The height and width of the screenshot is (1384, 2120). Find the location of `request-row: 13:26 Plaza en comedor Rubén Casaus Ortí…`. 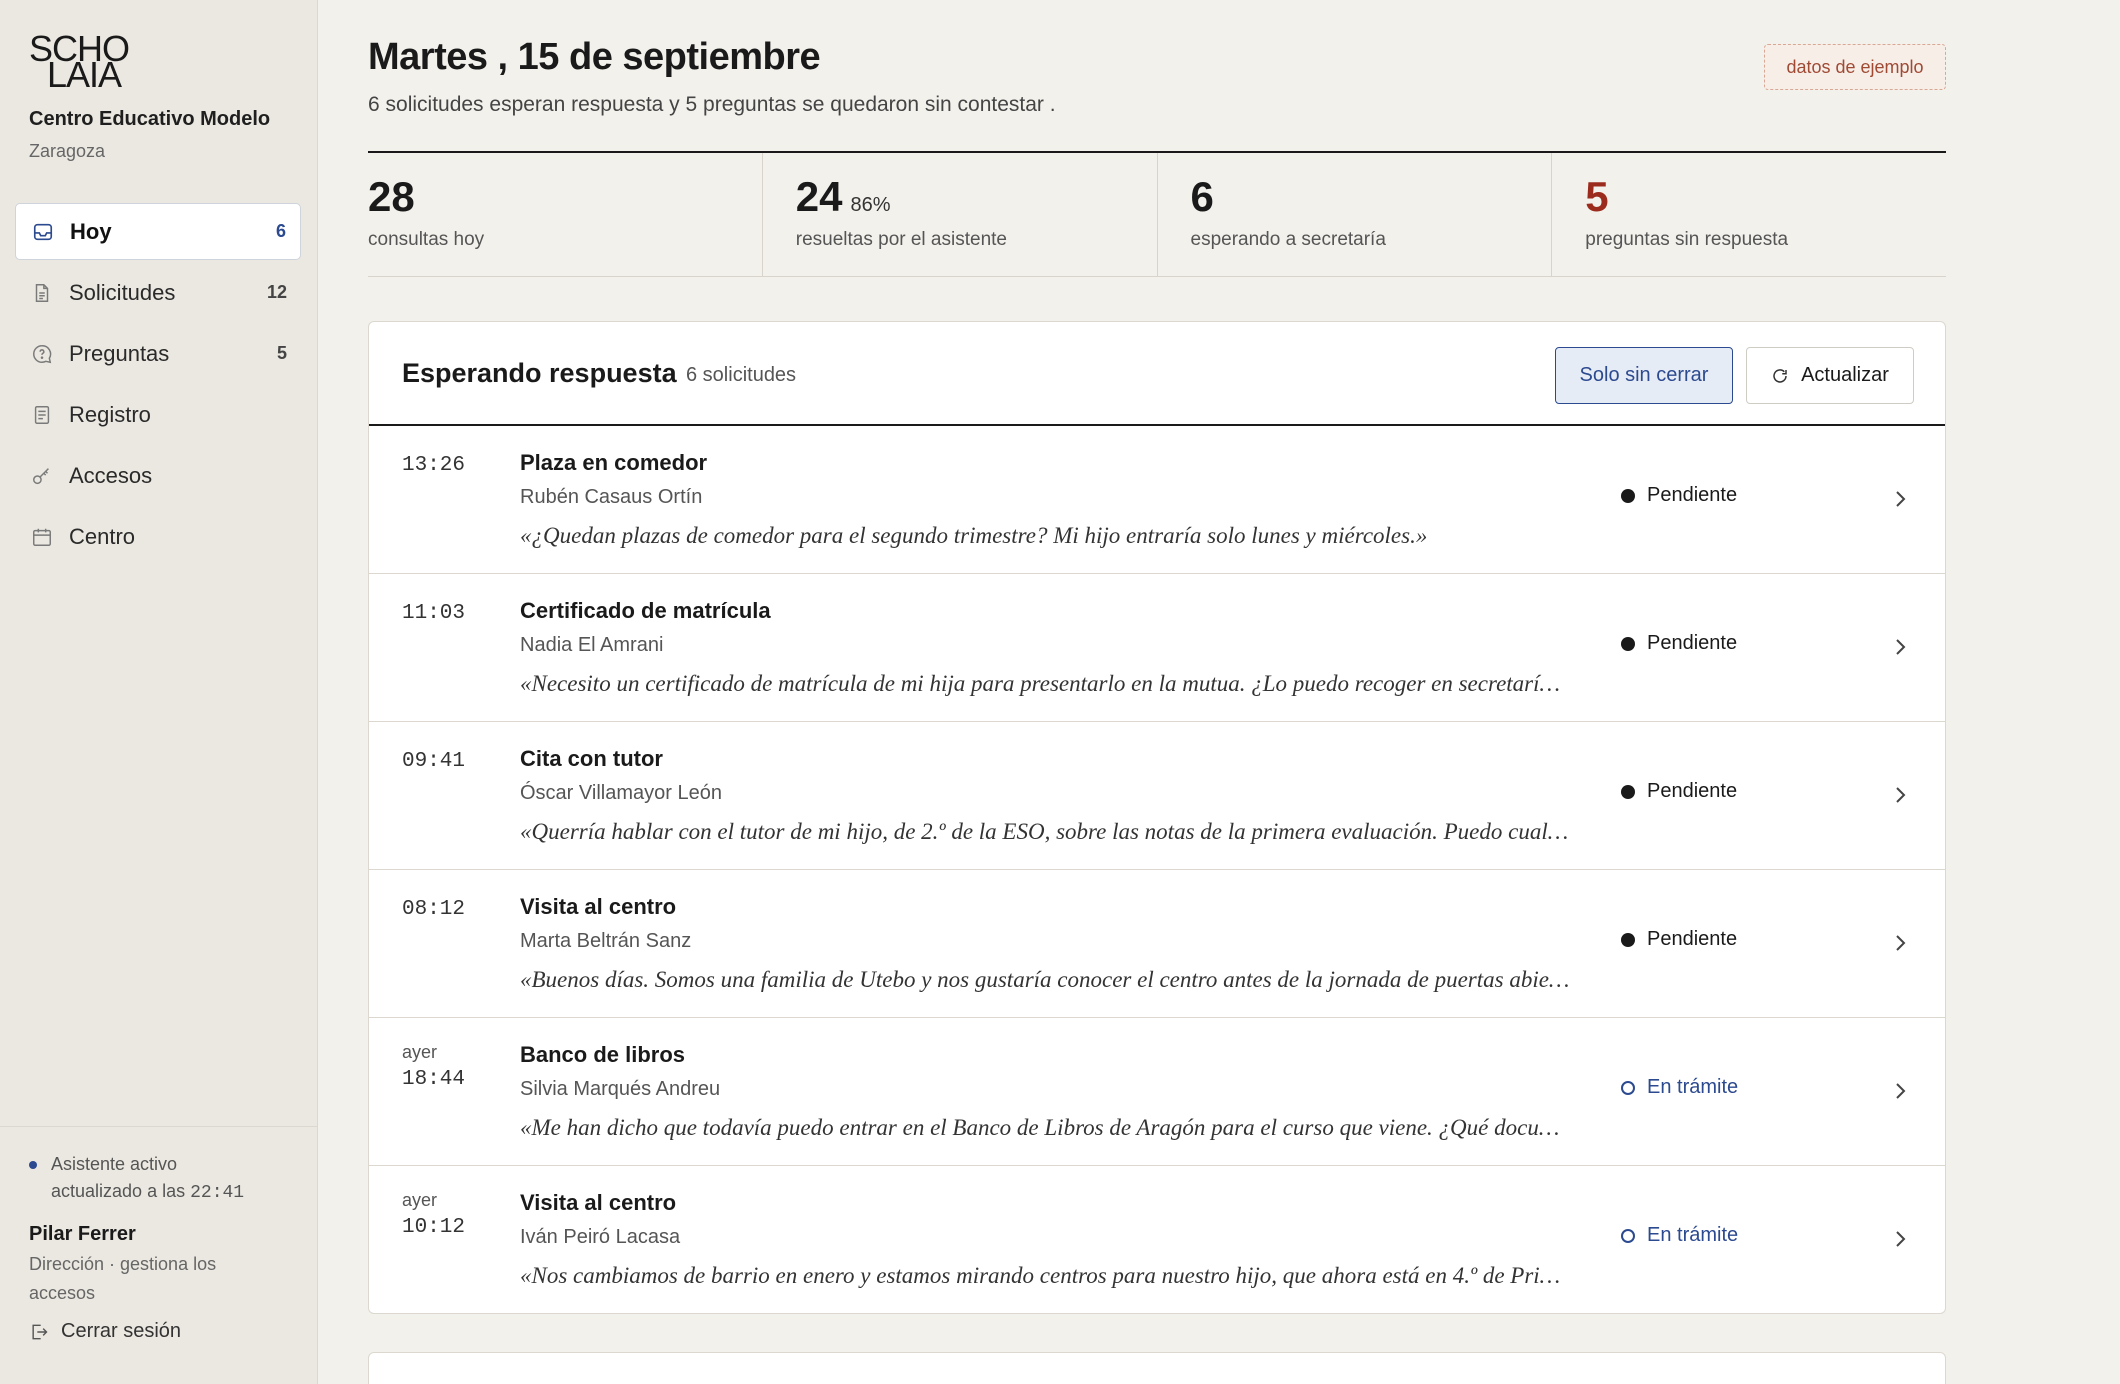

request-row: 13:26 Plaza en comedor Rubén Casaus Ortí… is located at coordinates (1157, 500).